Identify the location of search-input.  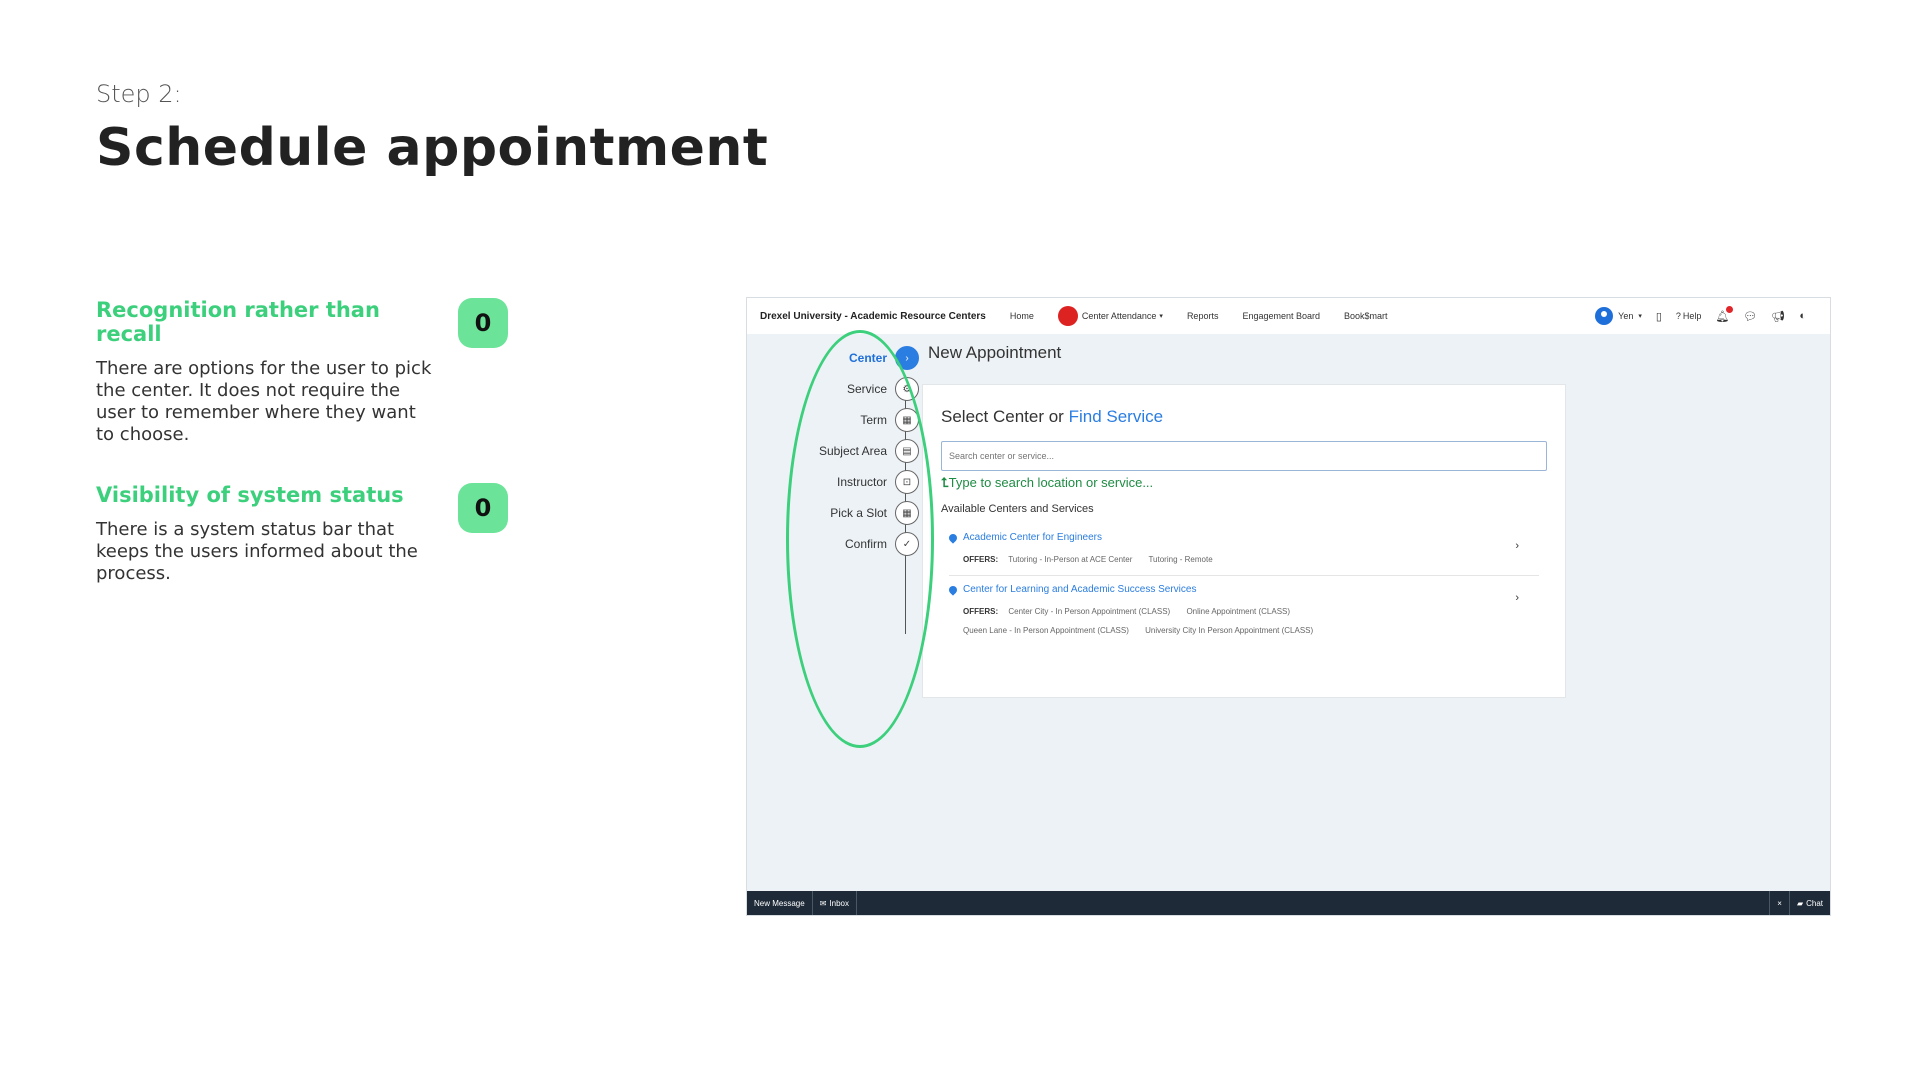
(1244, 456).